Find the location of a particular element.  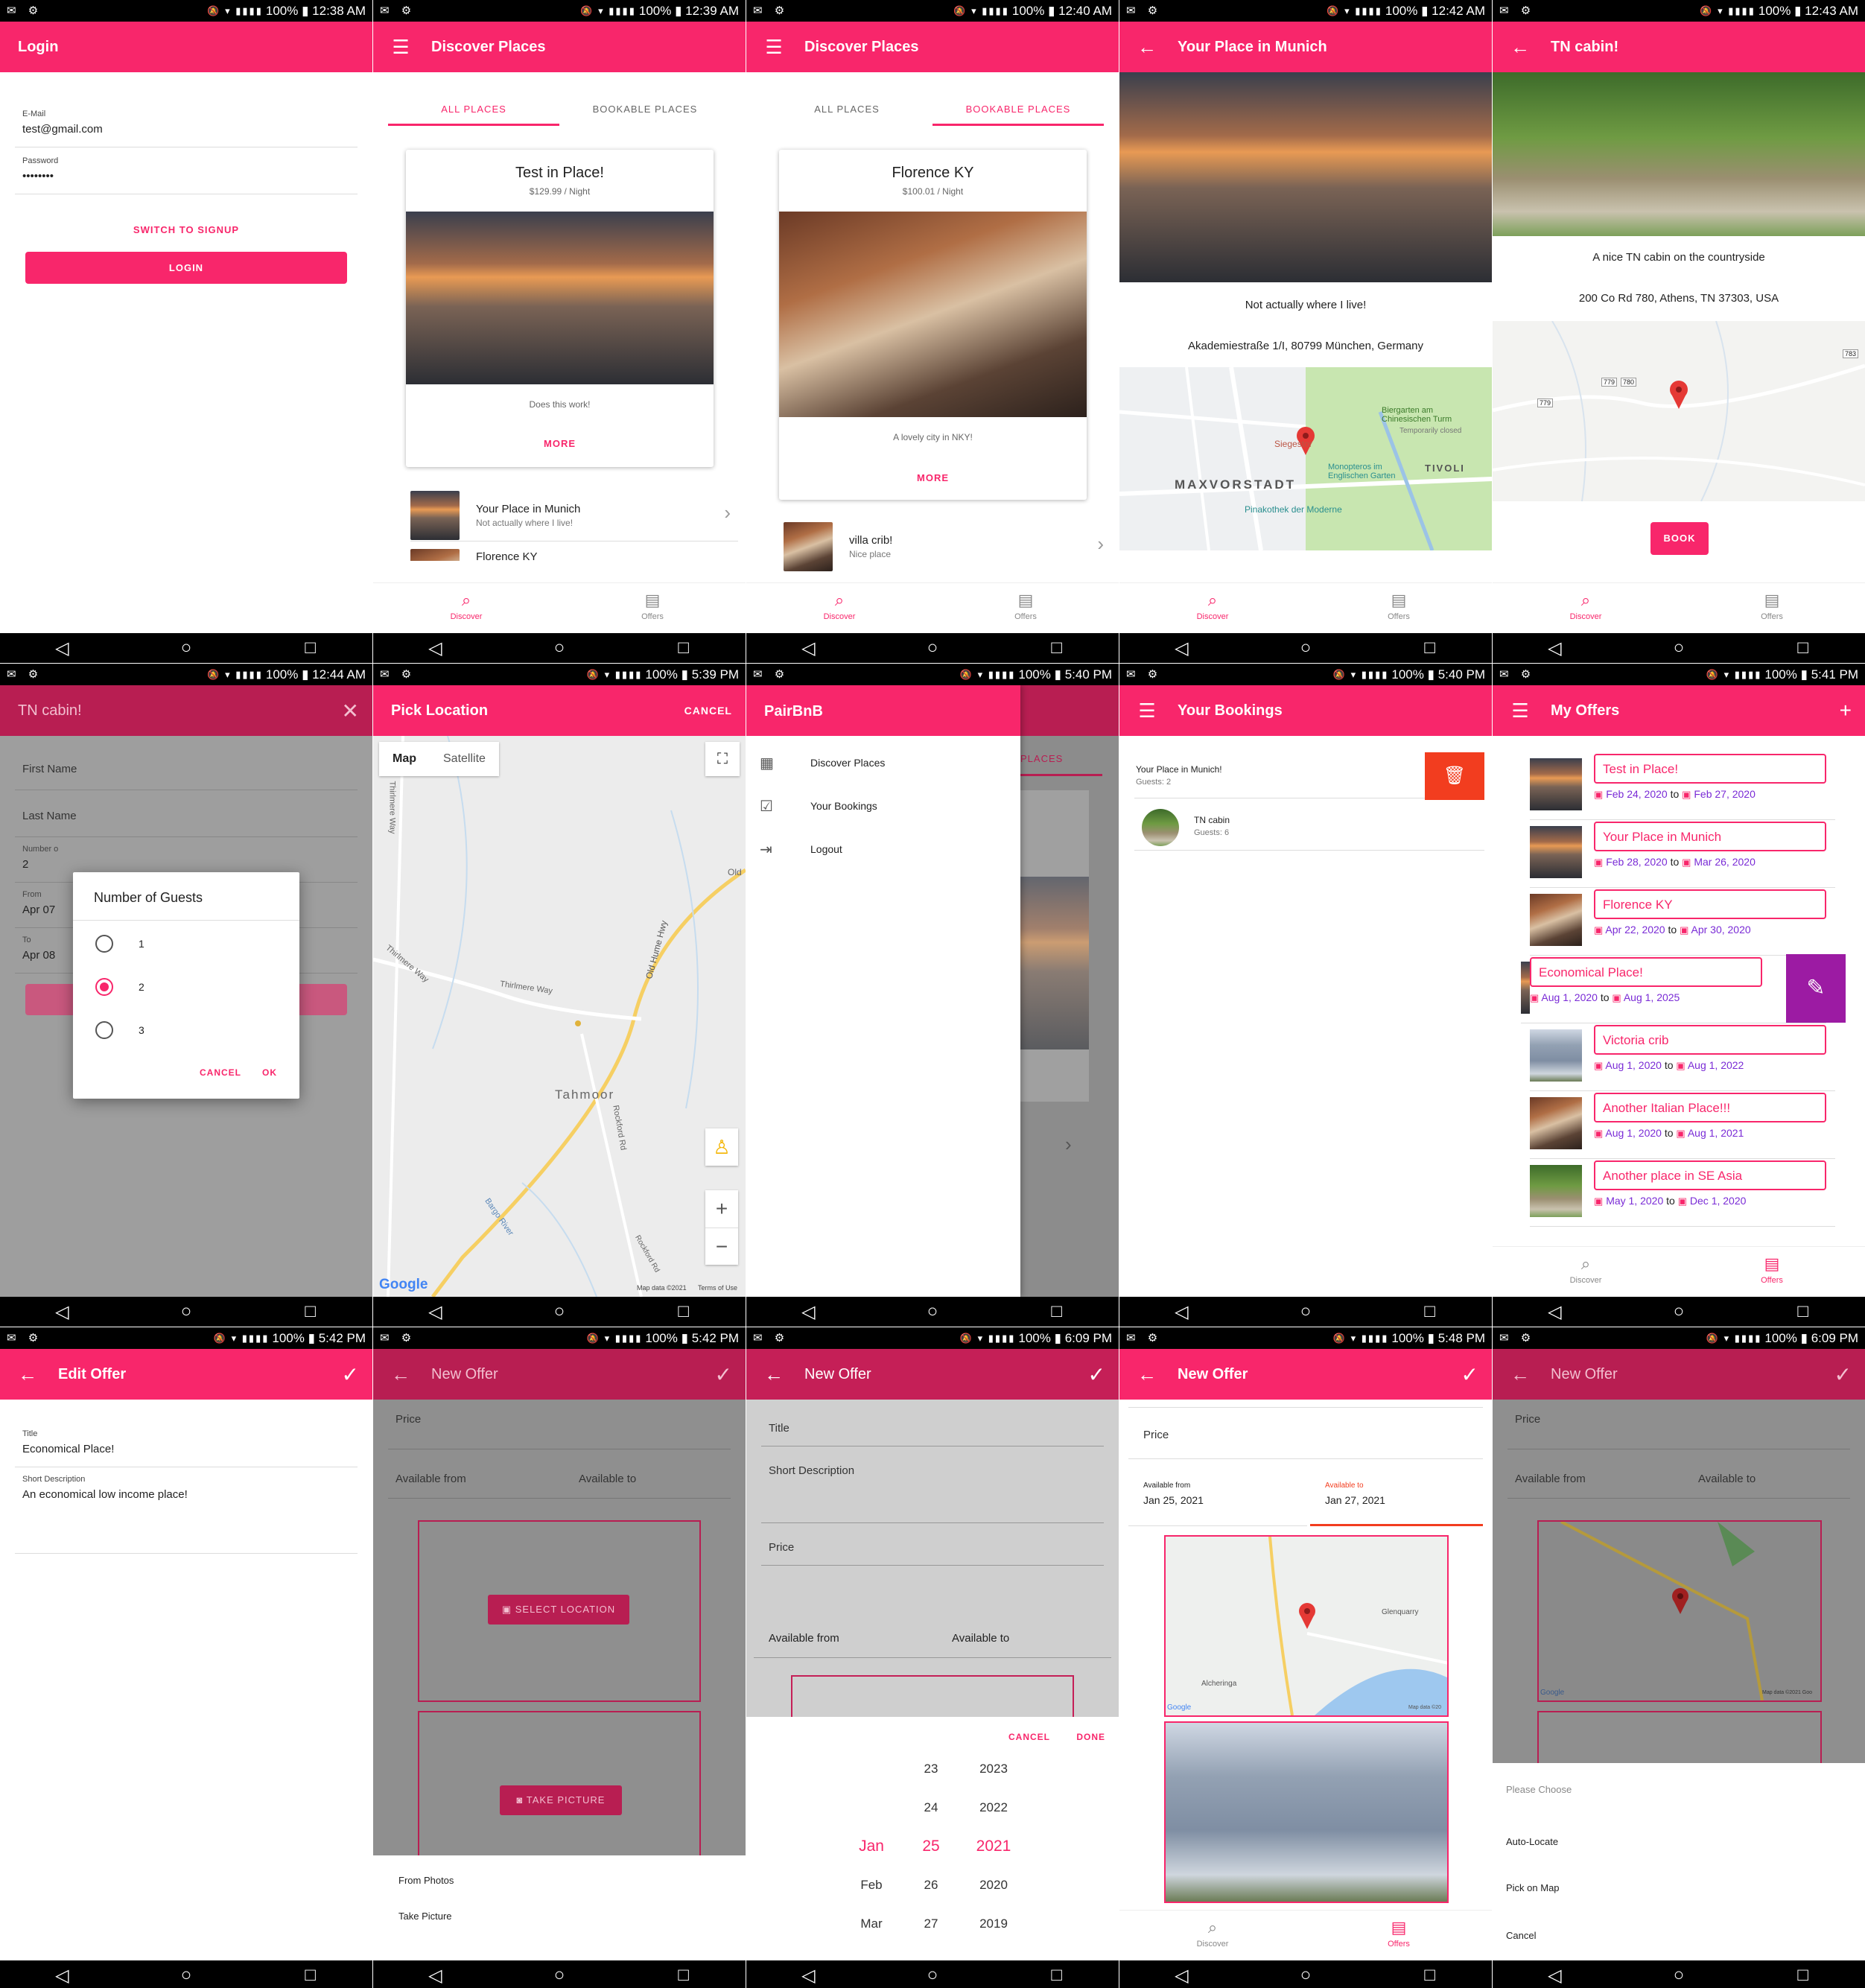

picker-cancel-button: CANCEL is located at coordinates (1029, 1737).